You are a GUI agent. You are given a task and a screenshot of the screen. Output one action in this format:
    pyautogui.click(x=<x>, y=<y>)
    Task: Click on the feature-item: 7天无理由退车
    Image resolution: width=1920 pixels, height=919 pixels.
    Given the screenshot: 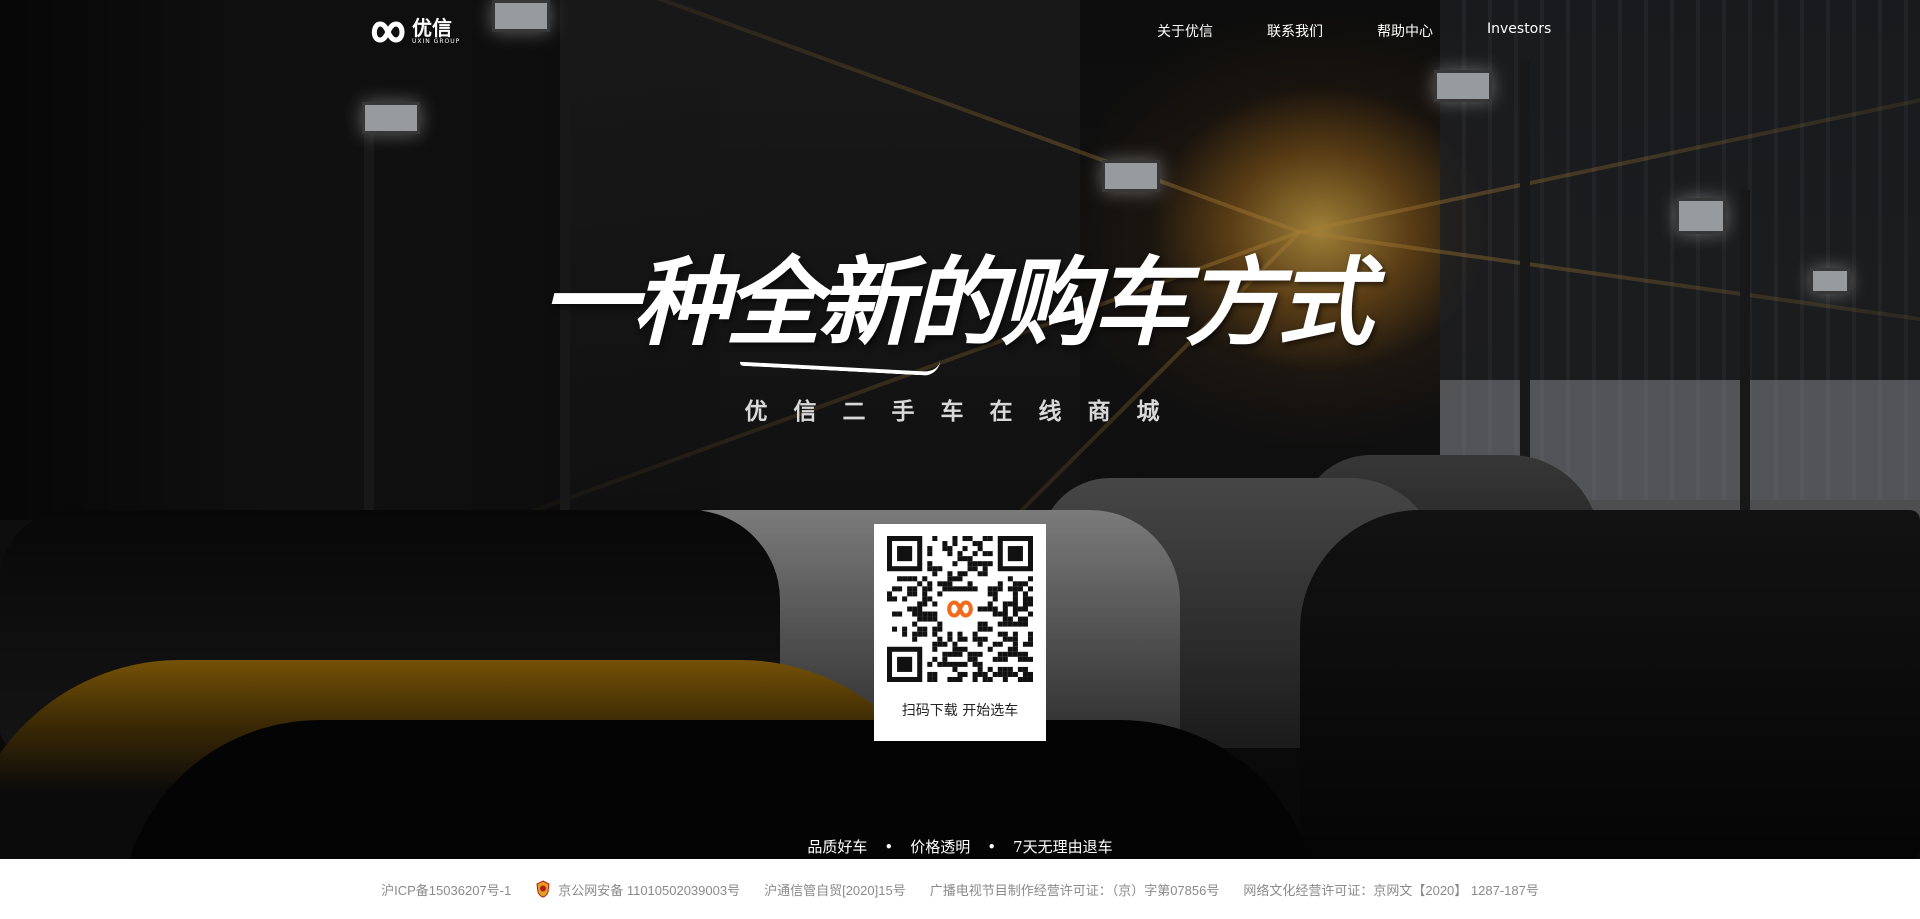 What is the action you would take?
    pyautogui.click(x=1063, y=847)
    